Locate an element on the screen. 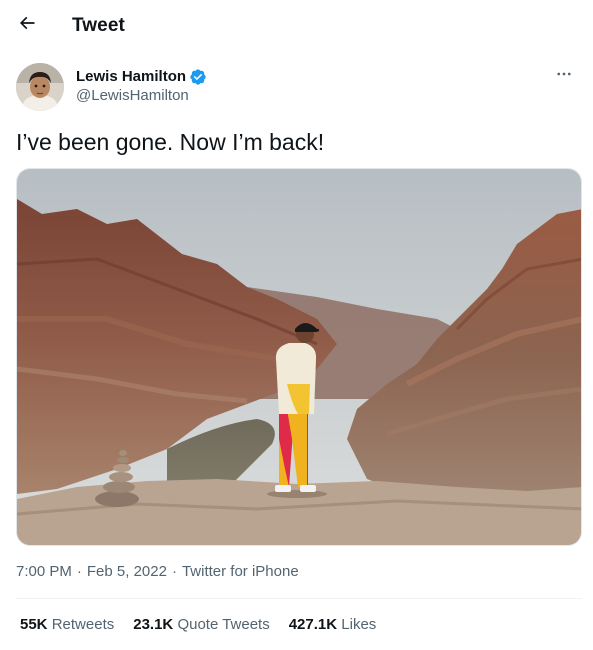  likes-label: Likes is located at coordinates (359, 624).